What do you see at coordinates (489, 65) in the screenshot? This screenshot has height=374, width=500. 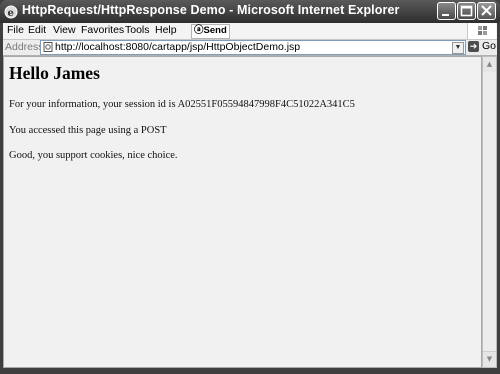 I see `scroll-up-icon: ▲` at bounding box center [489, 65].